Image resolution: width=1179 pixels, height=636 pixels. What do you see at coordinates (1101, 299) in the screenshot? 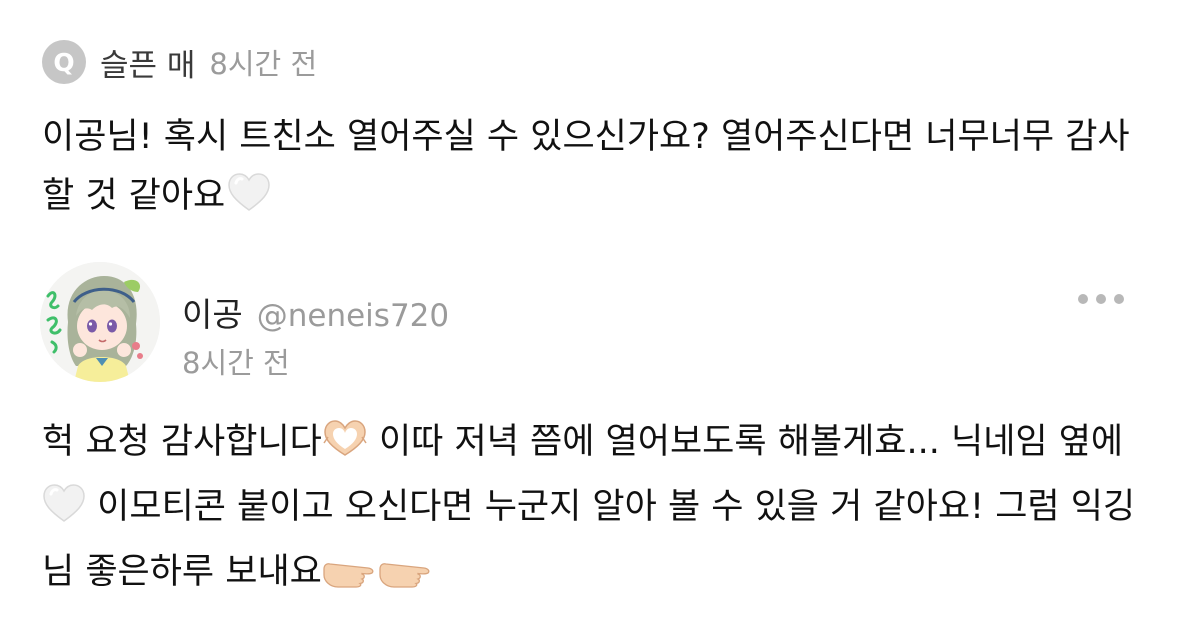
I see `more-options-button` at bounding box center [1101, 299].